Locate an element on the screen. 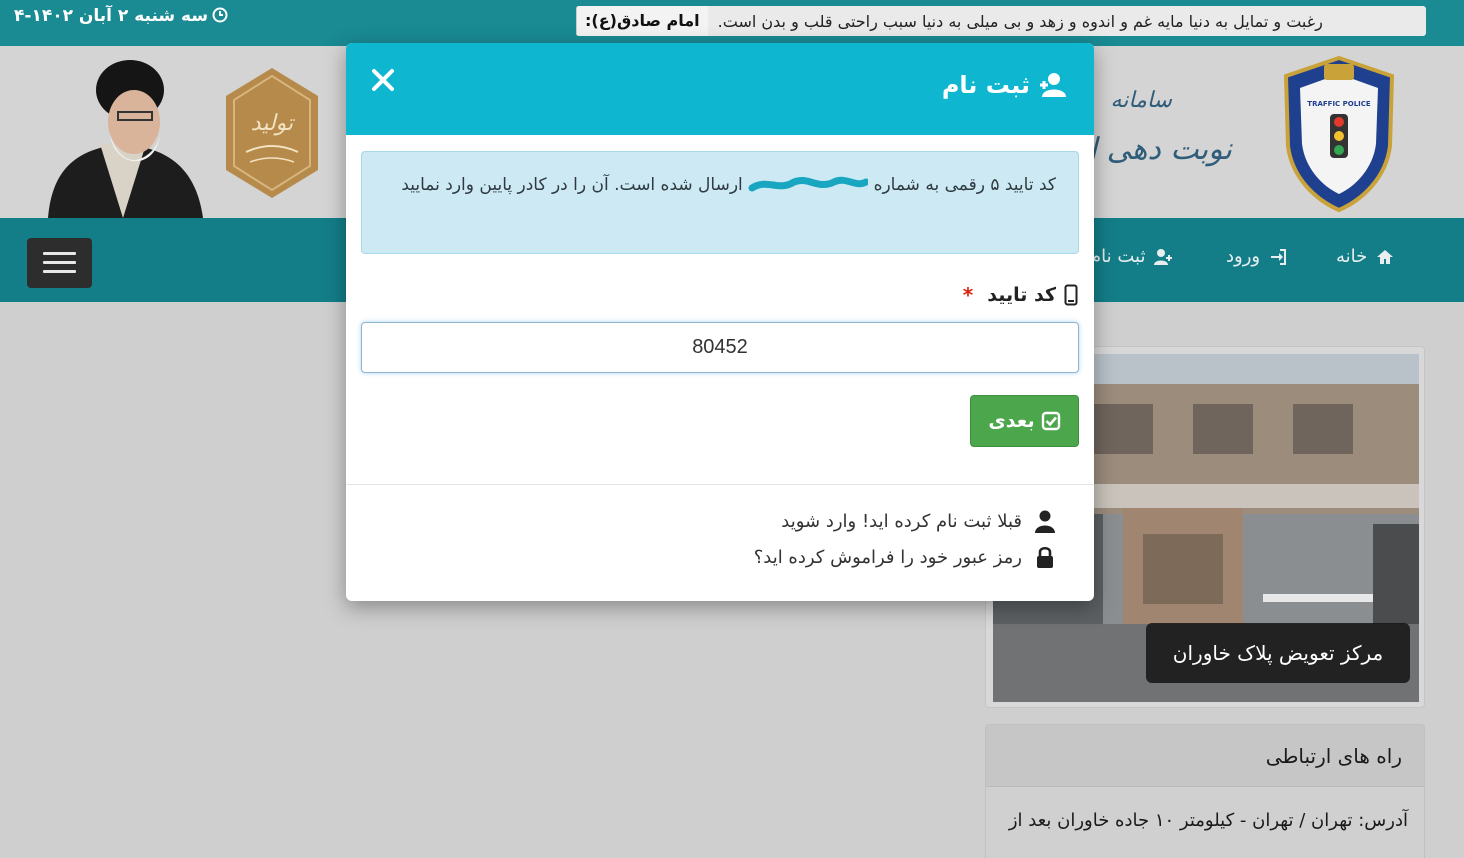  nav-item-home: خانه is located at coordinates (1365, 256).